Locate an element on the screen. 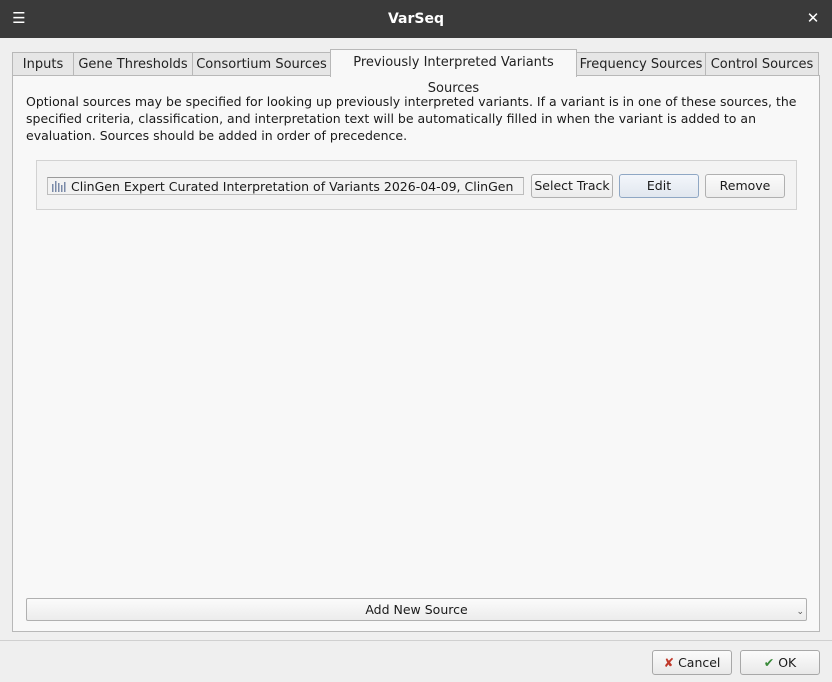 This screenshot has width=832, height=682. track-bars-icon is located at coordinates (59, 186).